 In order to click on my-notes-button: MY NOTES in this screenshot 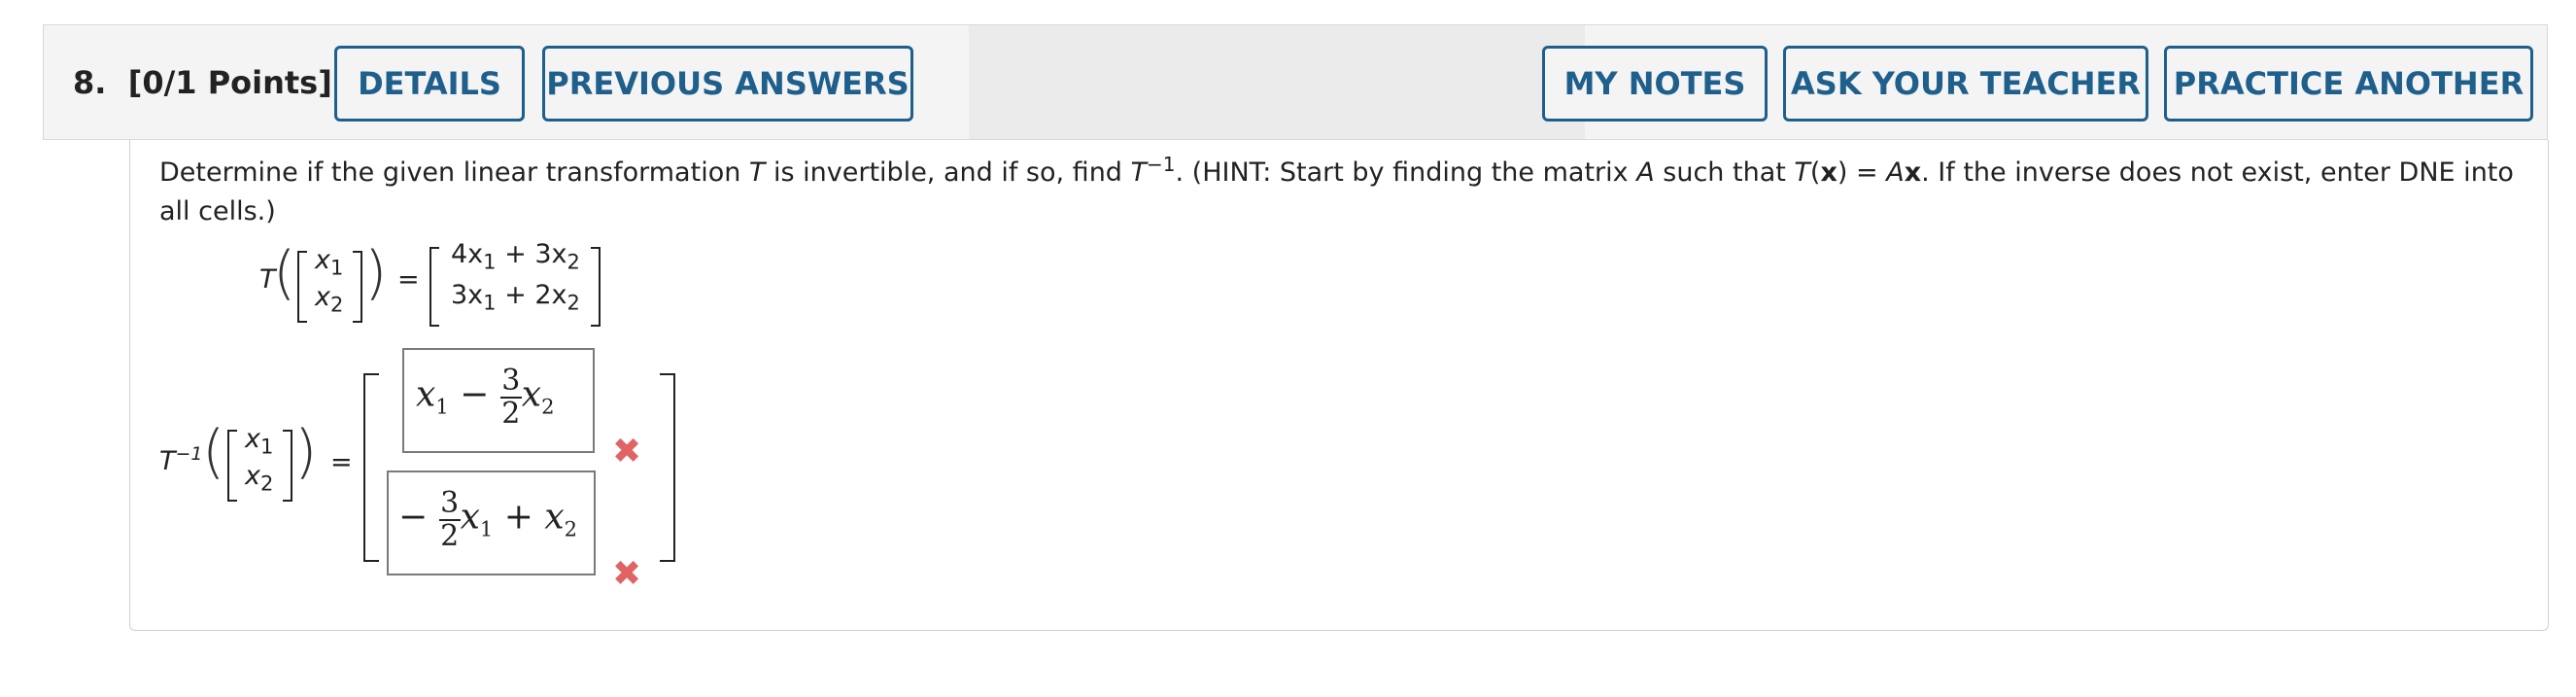, I will do `click(1655, 84)`.